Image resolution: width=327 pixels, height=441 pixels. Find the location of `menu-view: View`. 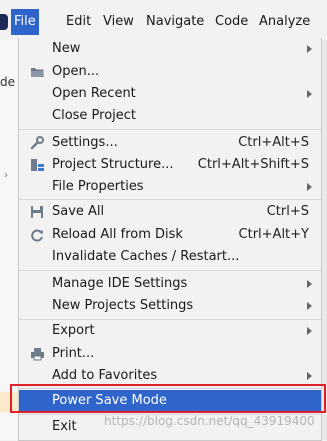

menu-view: View is located at coordinates (118, 22).